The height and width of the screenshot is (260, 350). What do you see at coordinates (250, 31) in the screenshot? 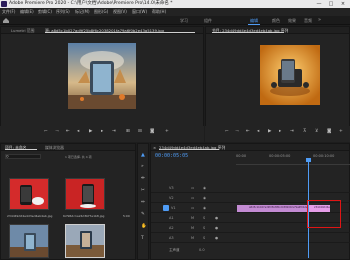
I see `tab-program: 节目: 234d49dd4e4d3ed4eb4ab.jpg 序列` at bounding box center [250, 31].